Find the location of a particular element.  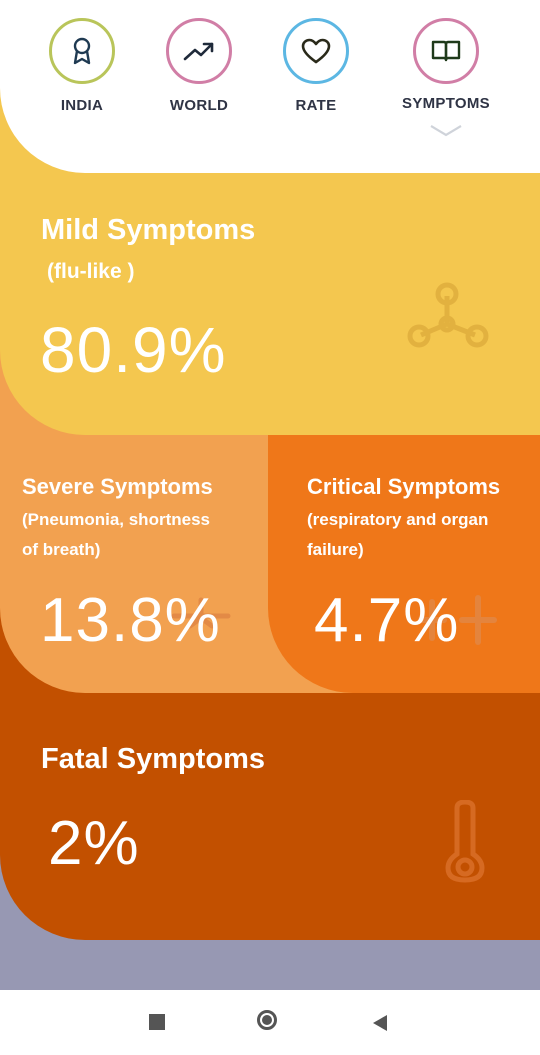

fatal-title: Fatal Symptoms is located at coordinates (153, 759).